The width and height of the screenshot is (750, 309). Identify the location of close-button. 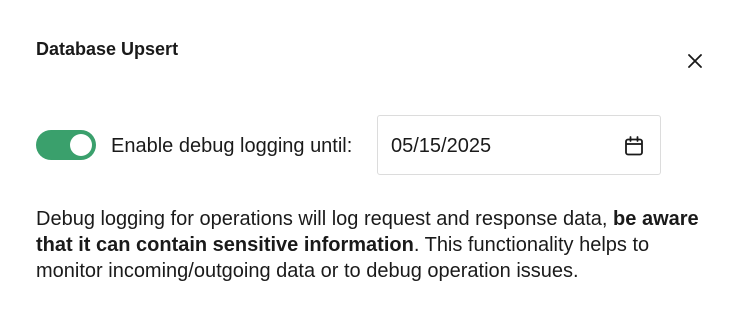
(695, 61).